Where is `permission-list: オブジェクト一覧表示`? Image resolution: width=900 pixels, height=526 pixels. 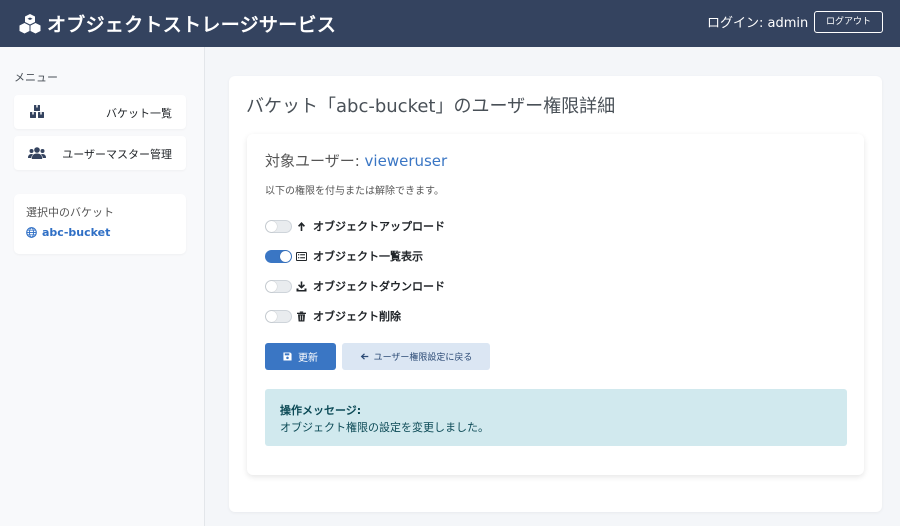
permission-list: オブジェクト一覧表示 is located at coordinates (344, 256).